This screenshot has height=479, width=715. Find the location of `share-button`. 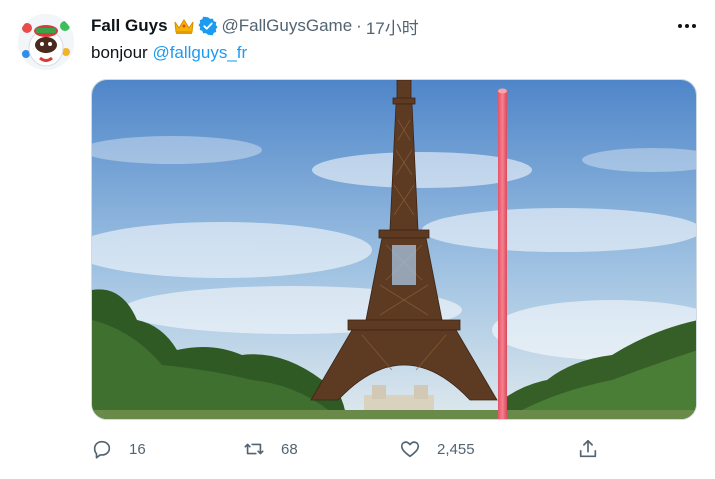

share-button is located at coordinates (588, 449).